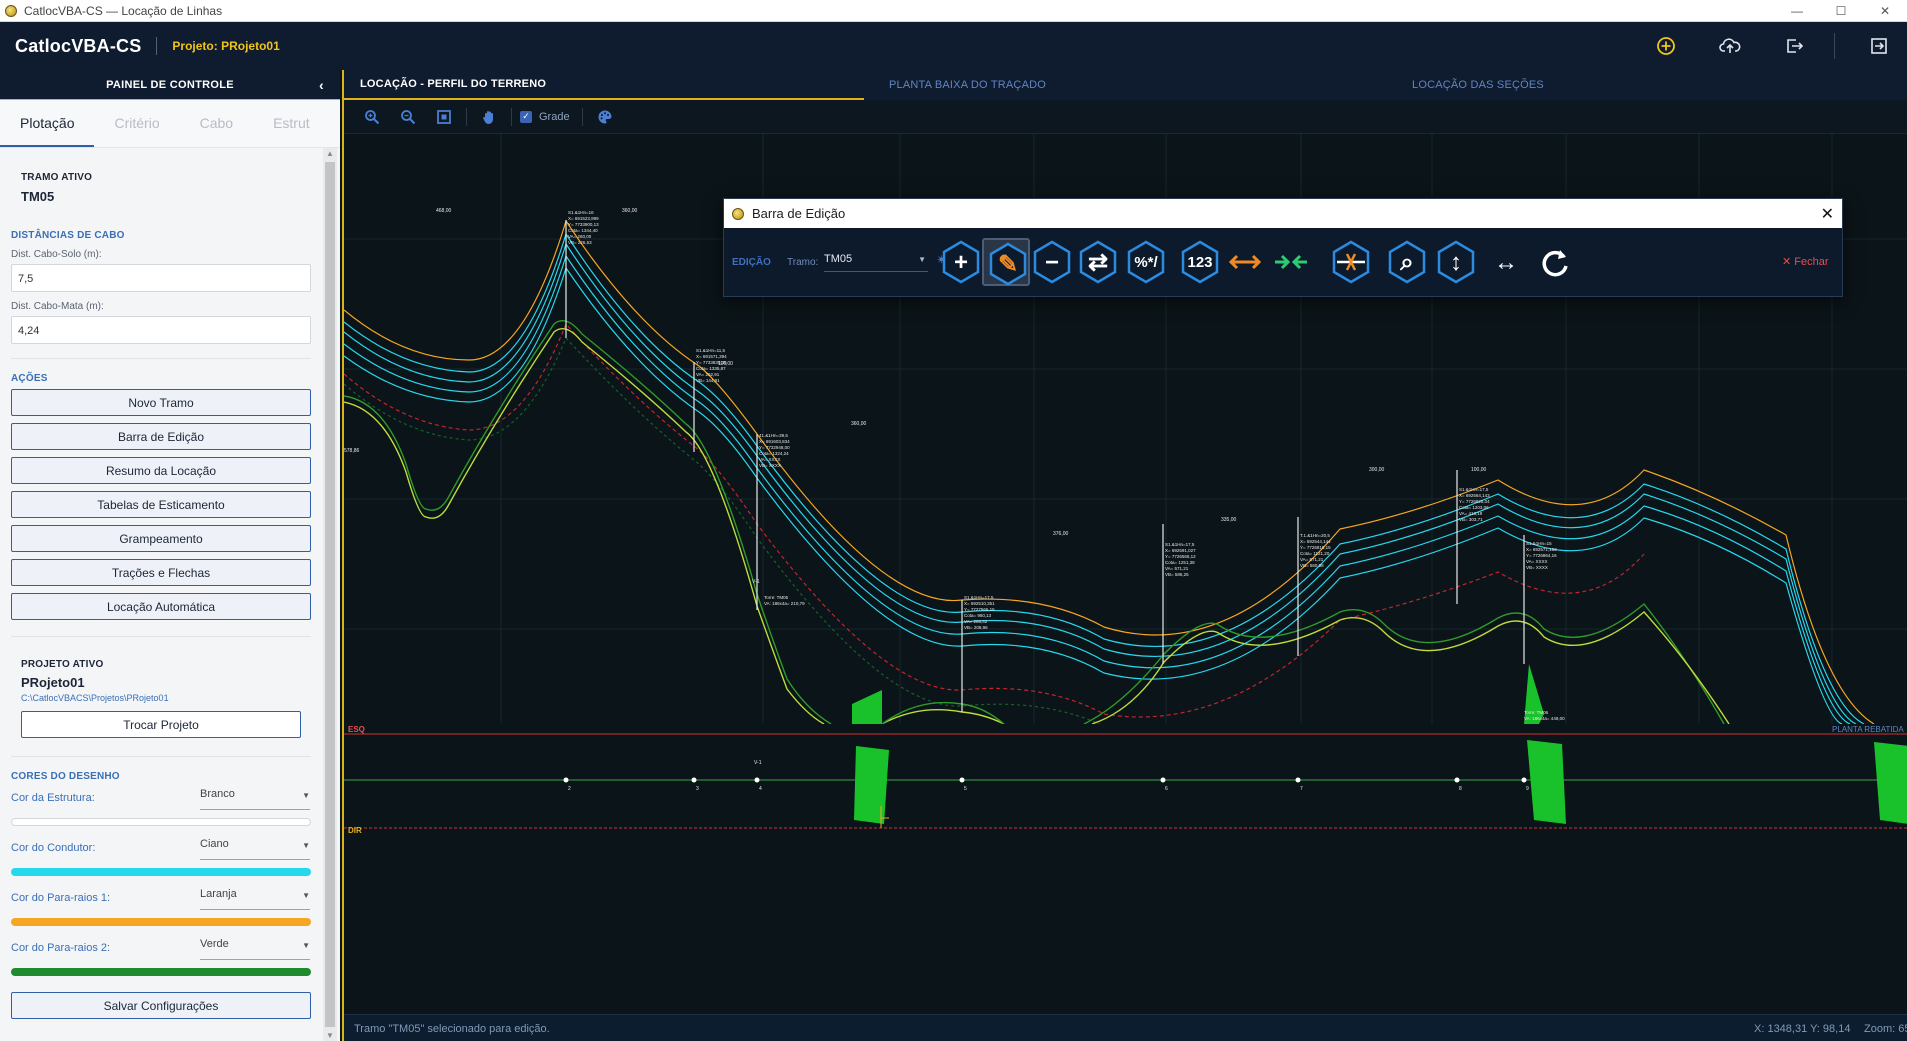 The image size is (1907, 1041). Describe the element at coordinates (161, 922) in the screenshot. I see `color-swatch` at that location.